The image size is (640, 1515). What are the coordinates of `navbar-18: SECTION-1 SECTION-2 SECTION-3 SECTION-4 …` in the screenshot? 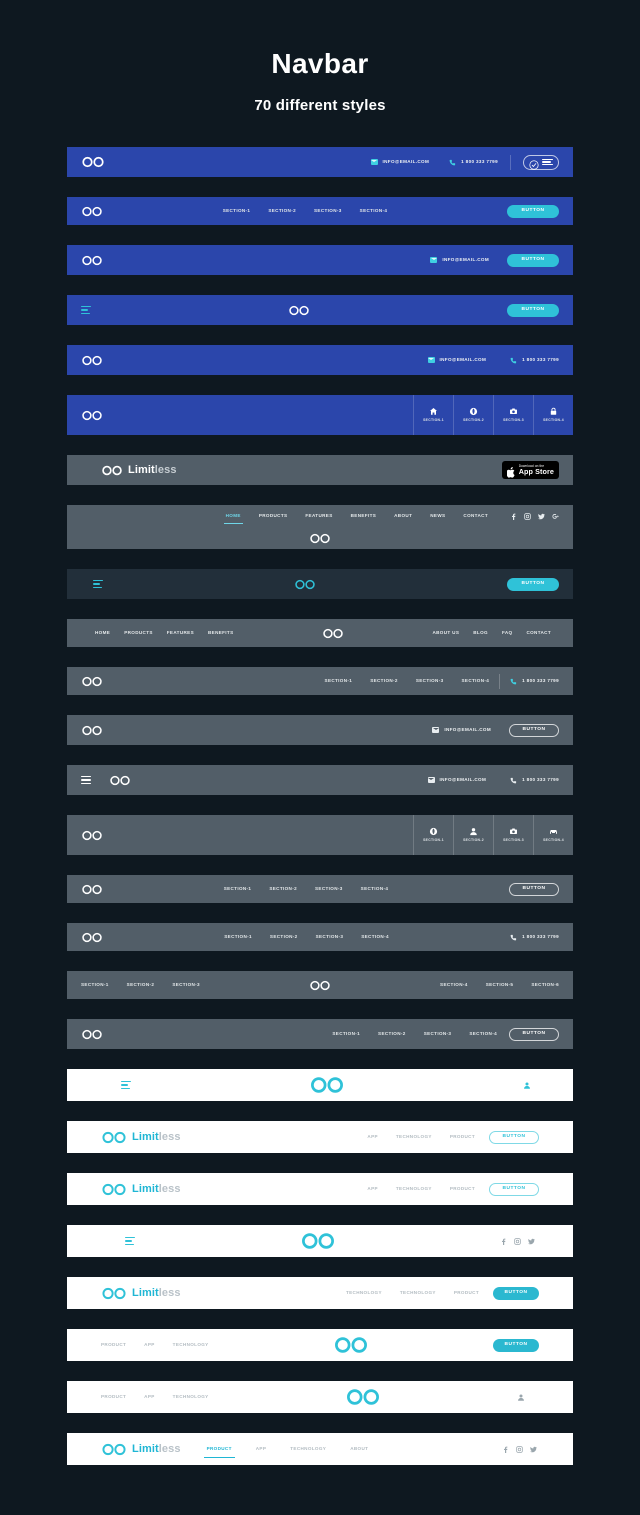 It's located at (320, 1034).